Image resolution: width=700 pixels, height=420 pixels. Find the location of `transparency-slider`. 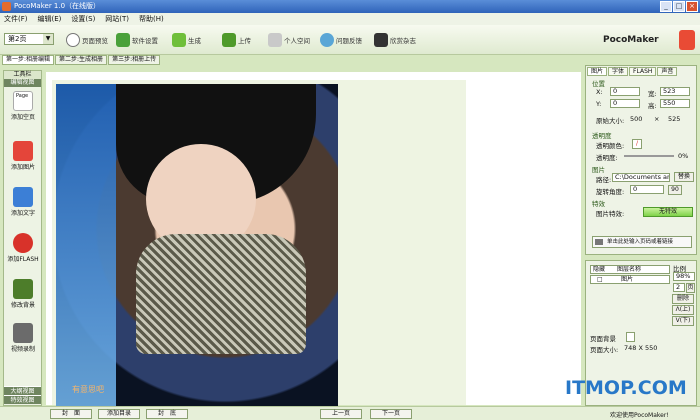

transparency-slider is located at coordinates (649, 156).